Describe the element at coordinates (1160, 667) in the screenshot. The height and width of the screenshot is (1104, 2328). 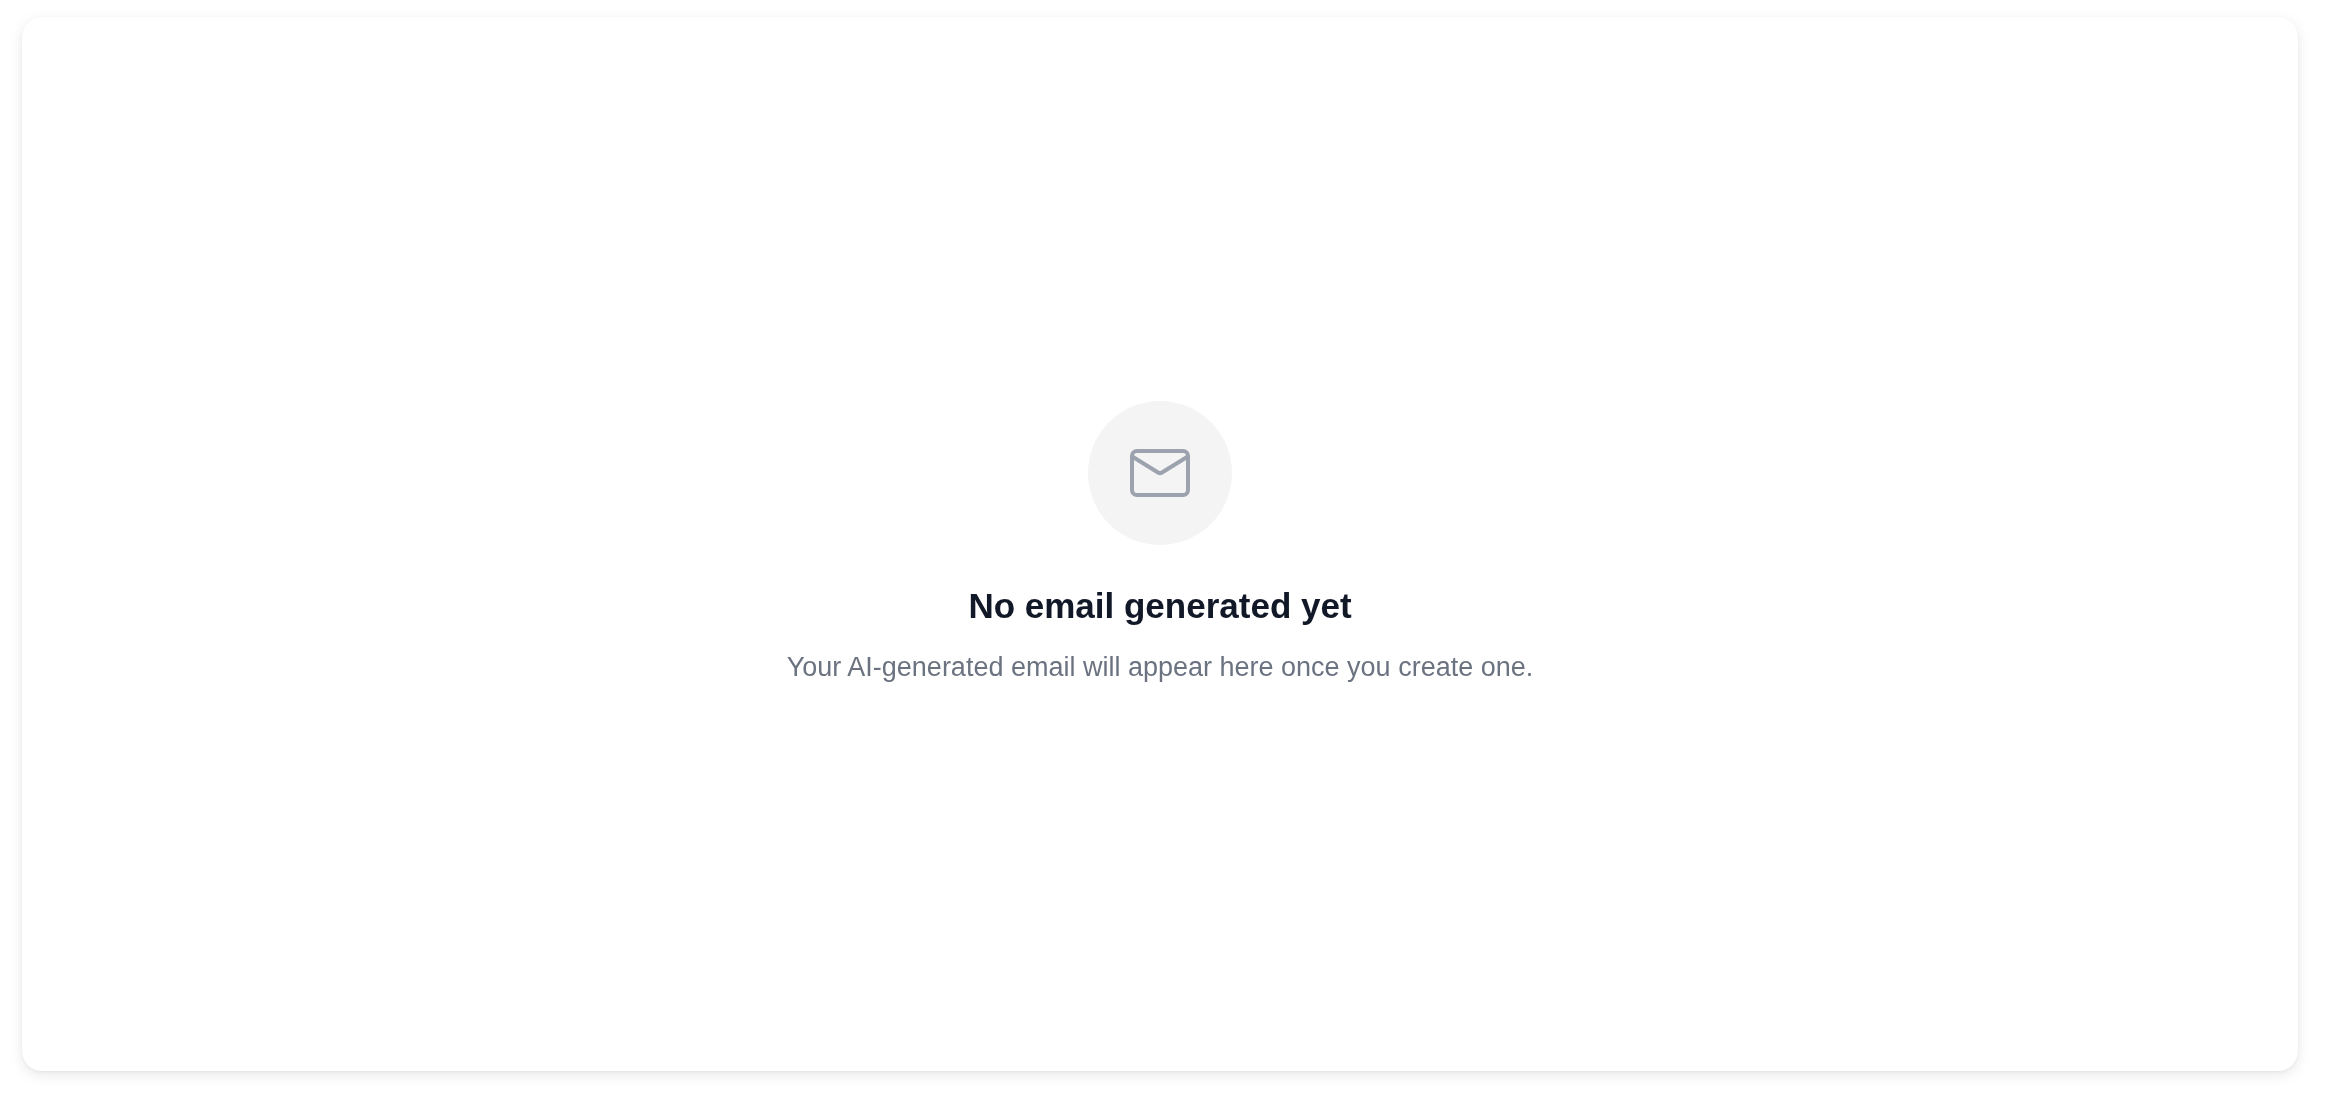
I see `empty-state-message: Your AI-generated email will appear here once you create one.` at that location.